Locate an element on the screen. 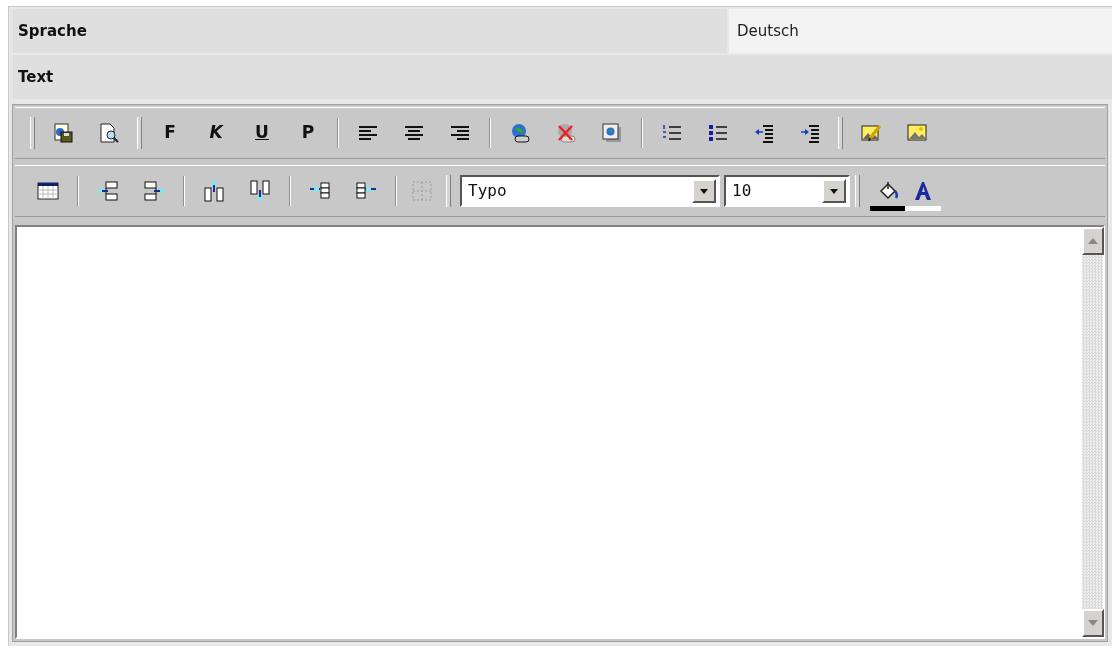 The image size is (1112, 648). dashed-grid-icon is located at coordinates (422, 191).